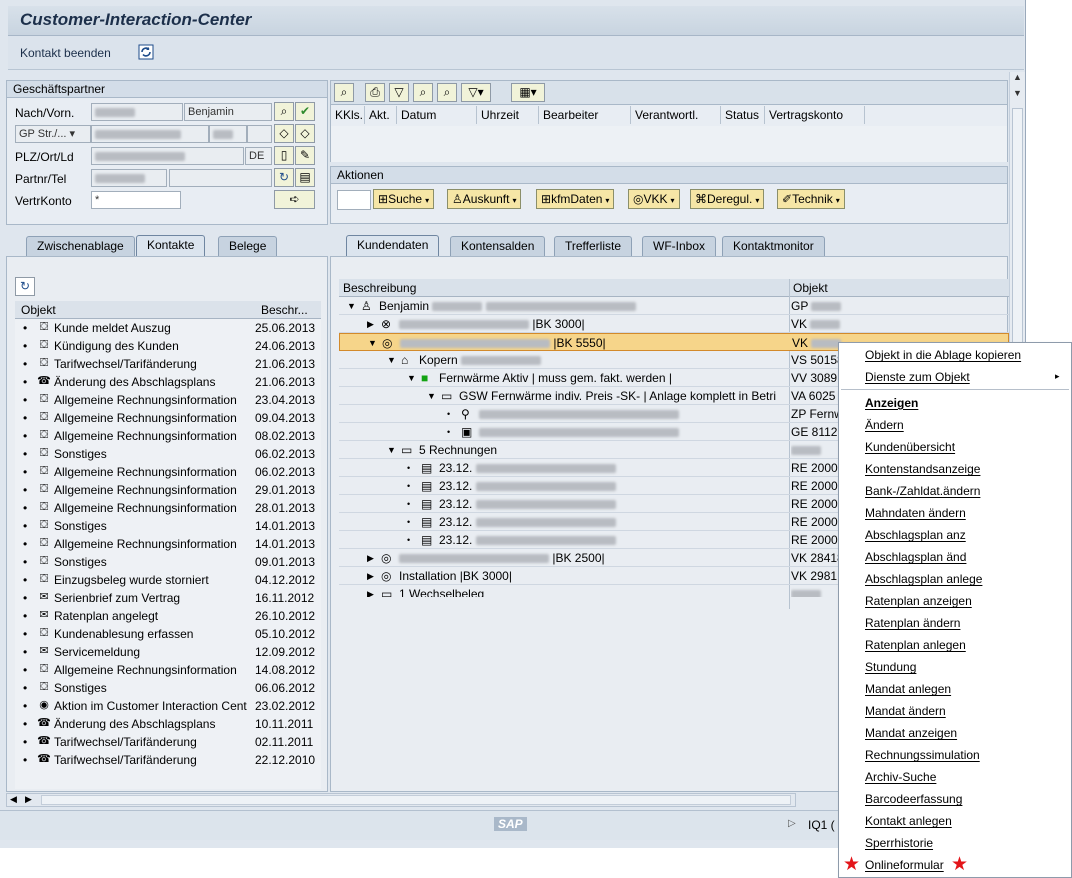 The height and width of the screenshot is (878, 1072). I want to click on menu-item: Objekt in die Ablage kopieren, so click(943, 355).